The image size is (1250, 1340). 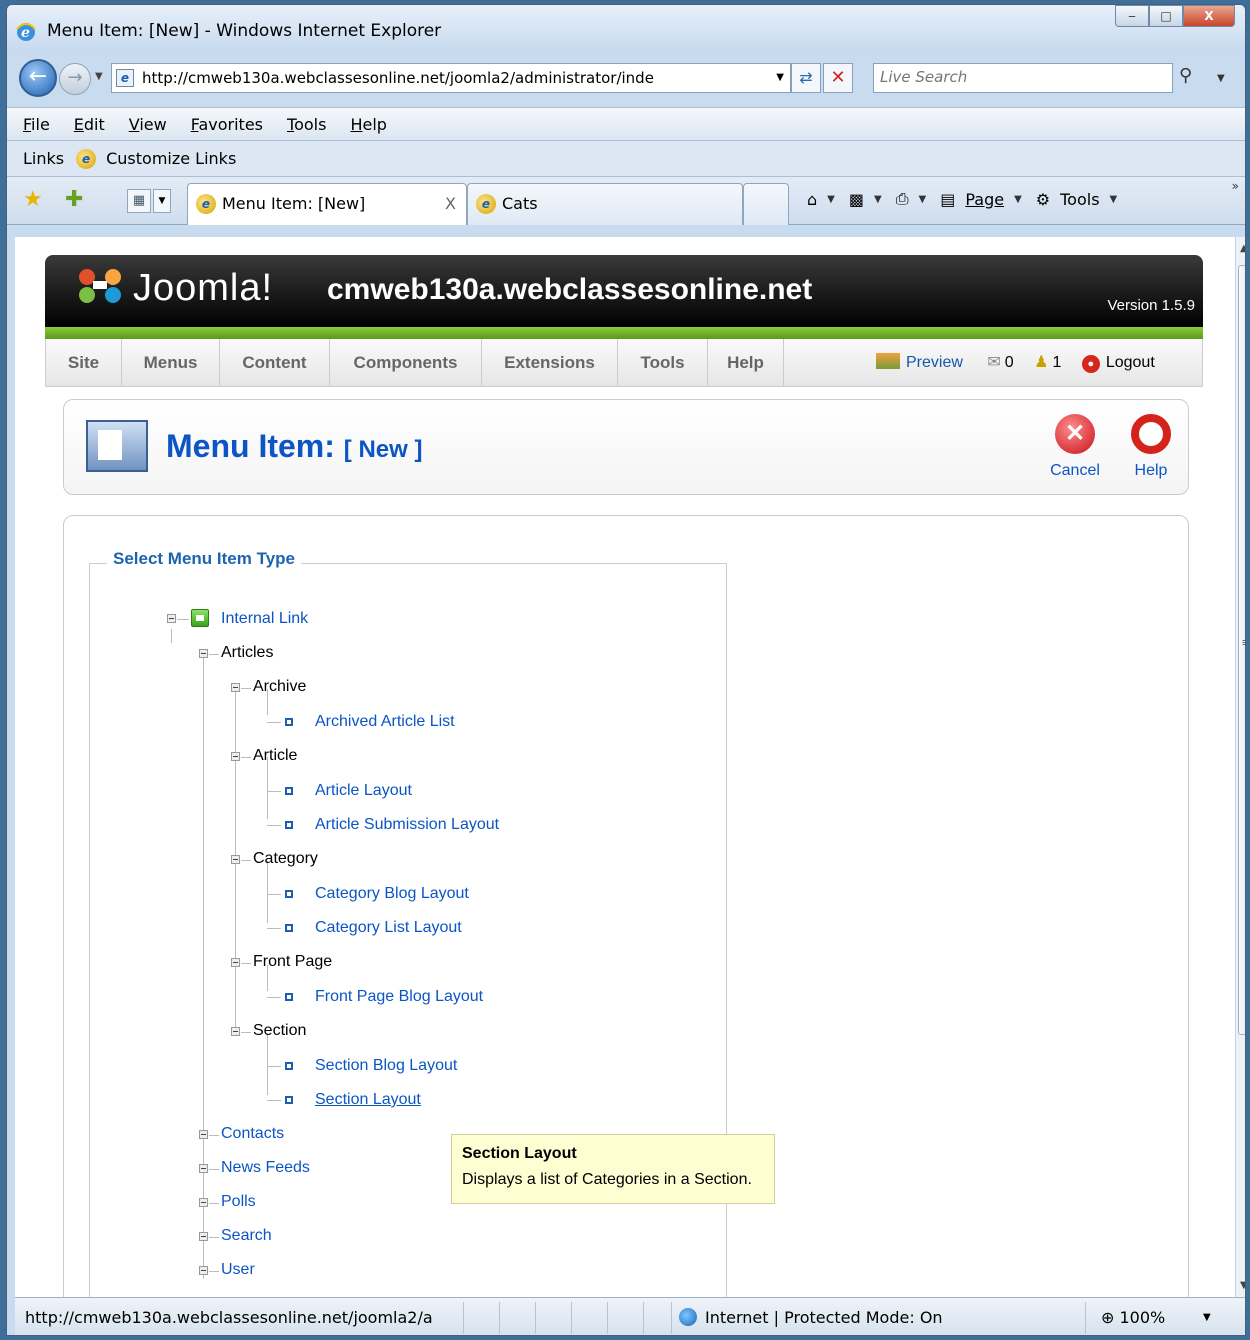 What do you see at coordinates (247, 653) in the screenshot?
I see `tree-node-articles: Articles` at bounding box center [247, 653].